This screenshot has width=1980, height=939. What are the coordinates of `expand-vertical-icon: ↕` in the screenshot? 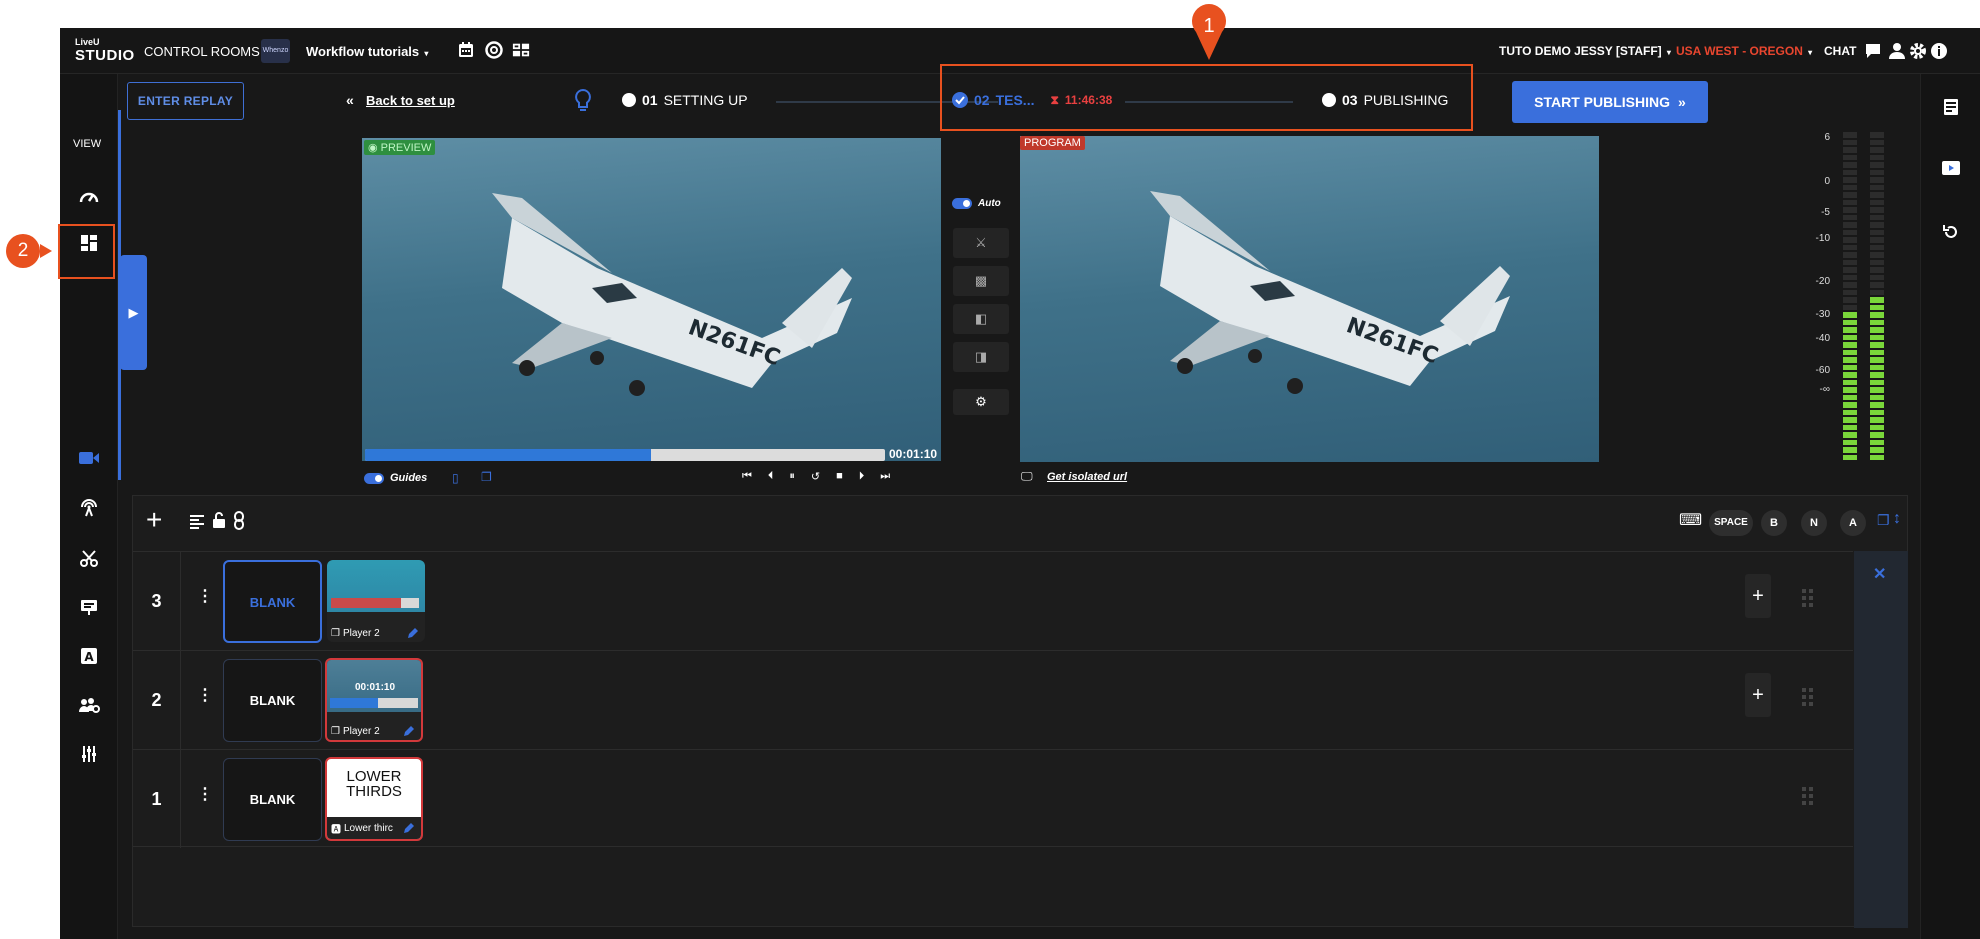 It's located at (1897, 519).